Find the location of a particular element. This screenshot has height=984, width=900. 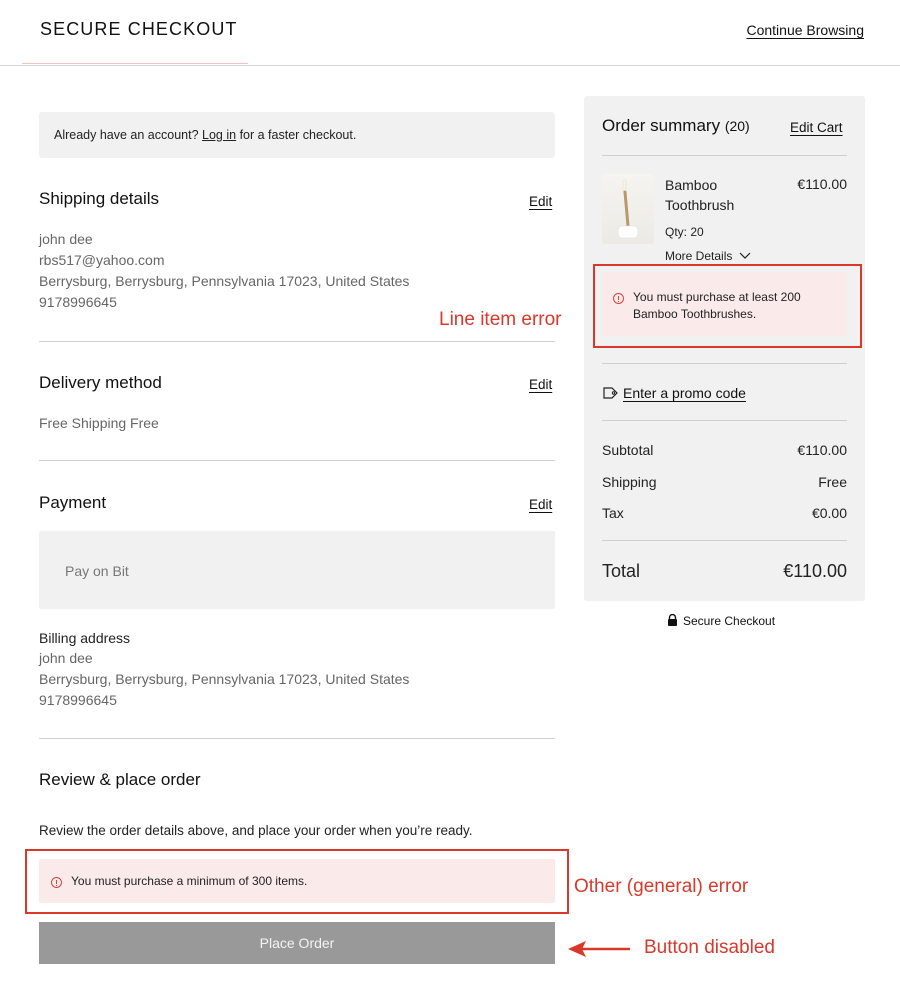

line-item-error-annotation: Line item error is located at coordinates (500, 319).